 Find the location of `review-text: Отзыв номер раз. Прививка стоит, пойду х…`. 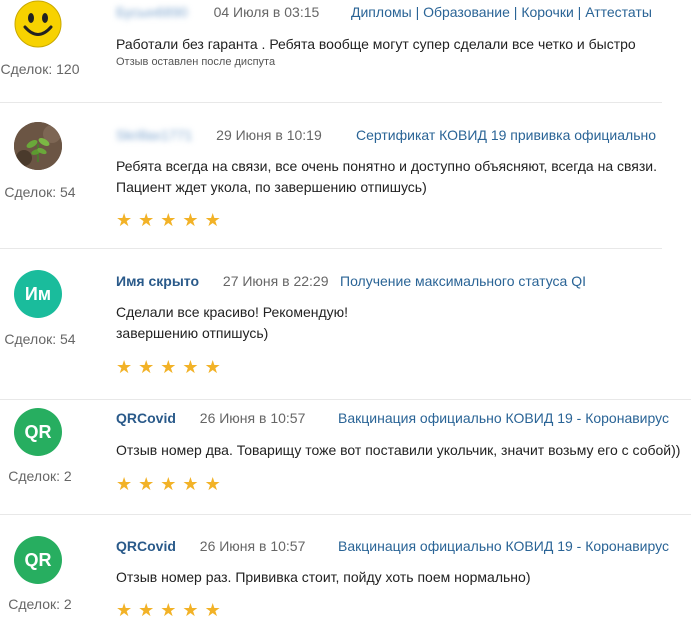

review-text: Отзыв номер раз. Прививка стоит, пойду х… is located at coordinates (323, 577).